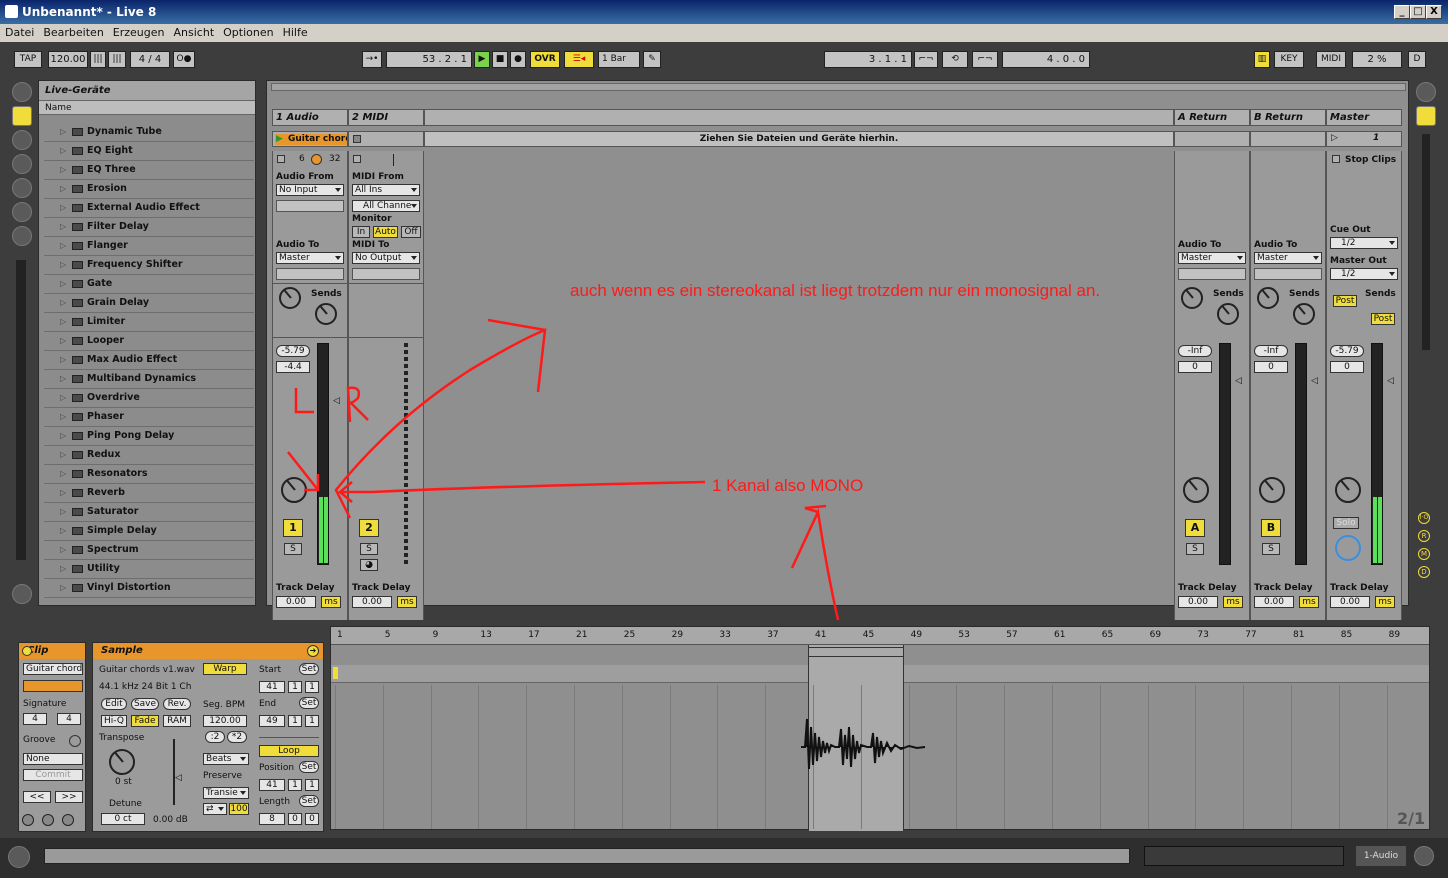 This screenshot has height=878, width=1448. Describe the element at coordinates (313, 651) in the screenshot. I see `sample-box-menu-icon: ➔` at that location.